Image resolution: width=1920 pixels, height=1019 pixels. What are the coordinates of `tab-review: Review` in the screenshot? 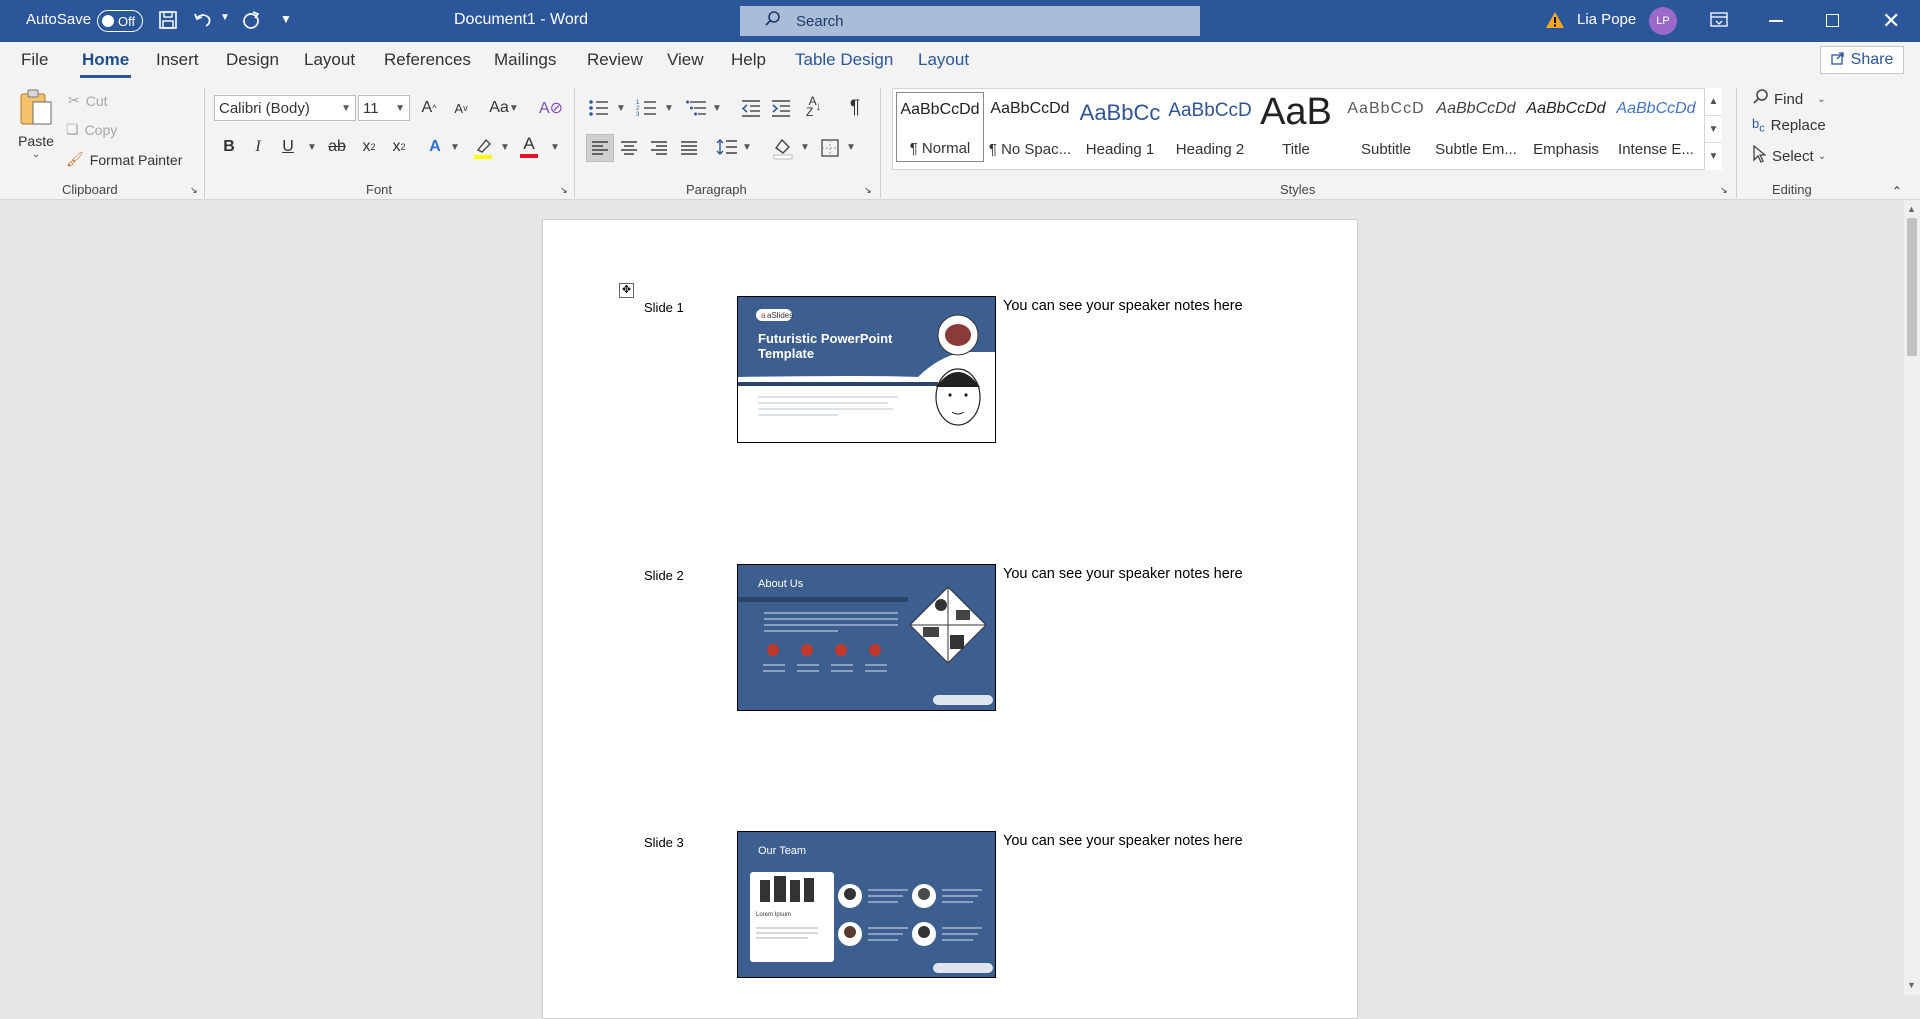 It's located at (615, 60).